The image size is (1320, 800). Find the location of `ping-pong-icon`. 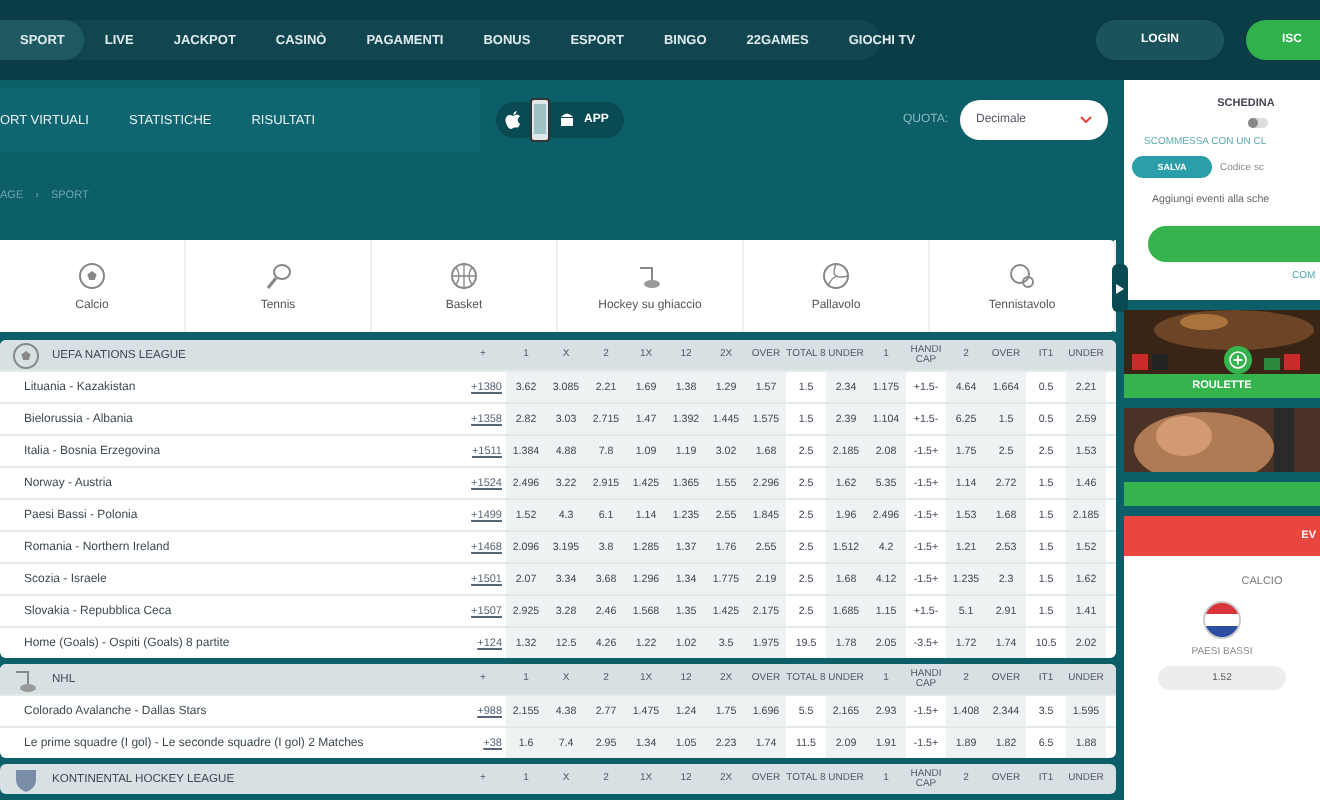

ping-pong-icon is located at coordinates (1022, 275).